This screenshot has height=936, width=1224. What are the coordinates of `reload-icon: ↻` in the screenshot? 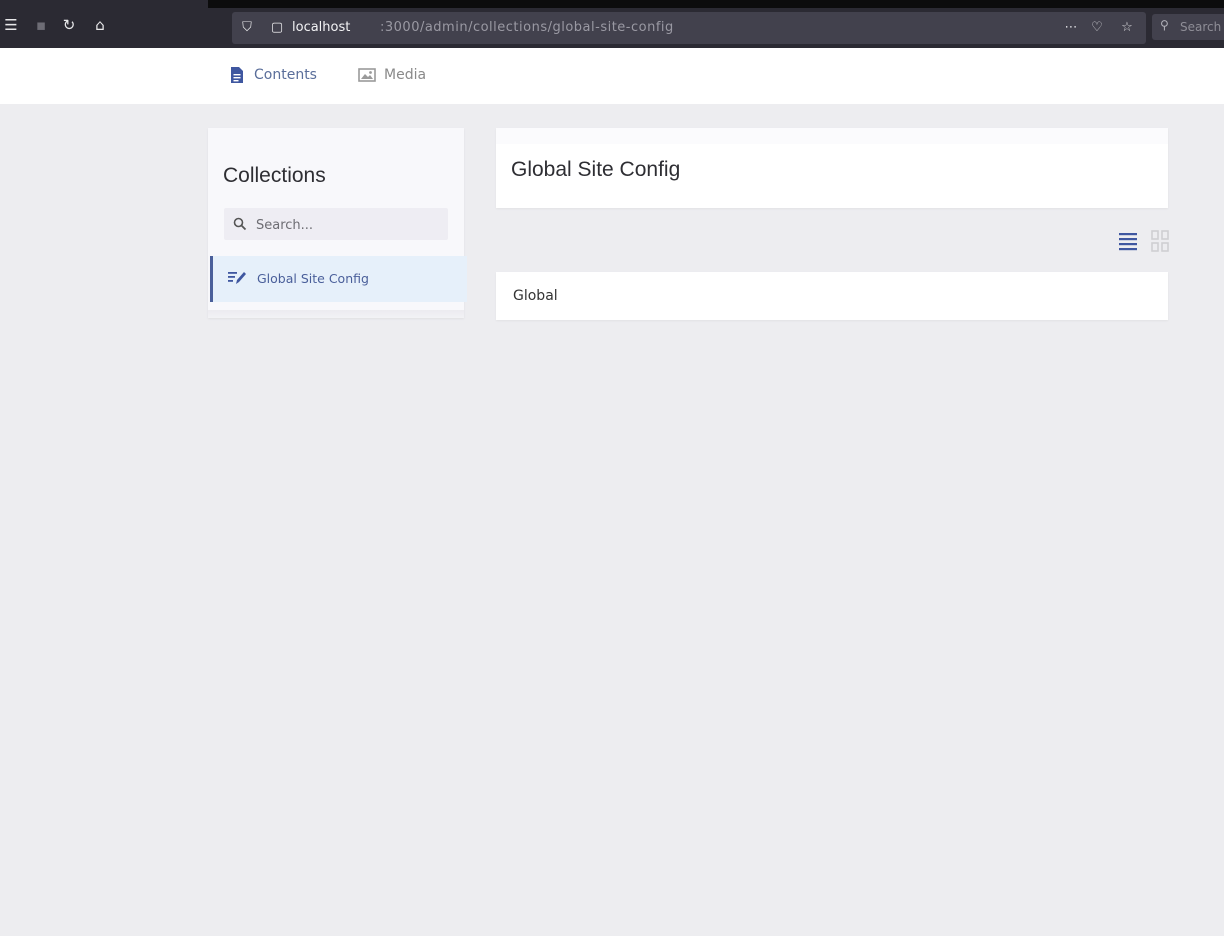 It's located at (69, 25).